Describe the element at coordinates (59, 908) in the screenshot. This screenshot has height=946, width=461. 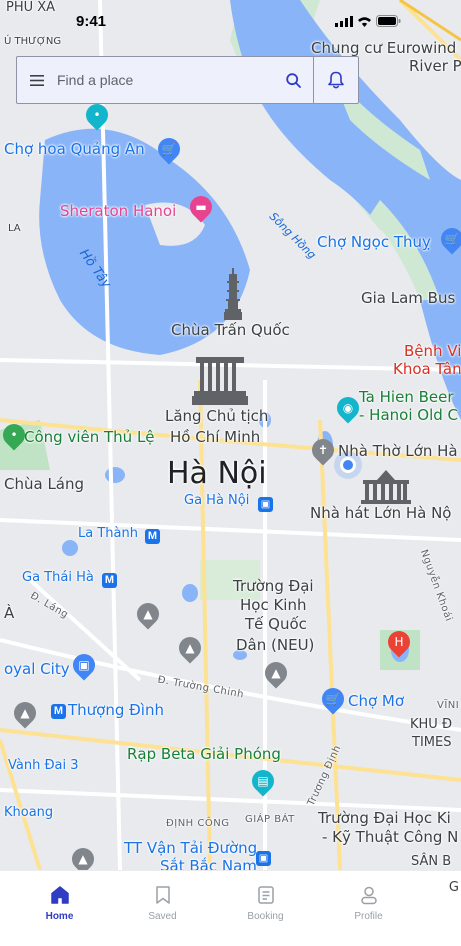
I see `nav-item-home: Home` at that location.